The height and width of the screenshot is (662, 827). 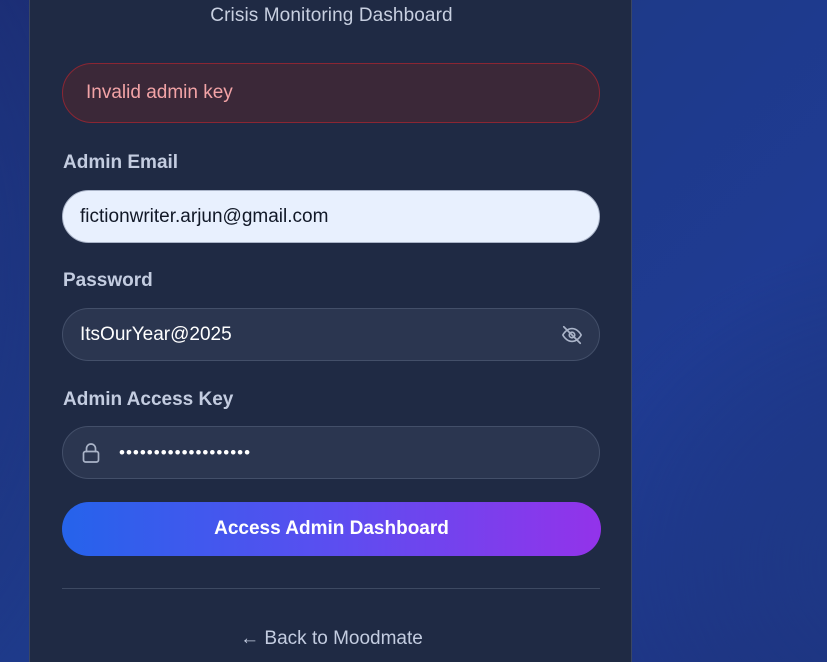 I want to click on error-alert: Invalid admin key, so click(x=331, y=93).